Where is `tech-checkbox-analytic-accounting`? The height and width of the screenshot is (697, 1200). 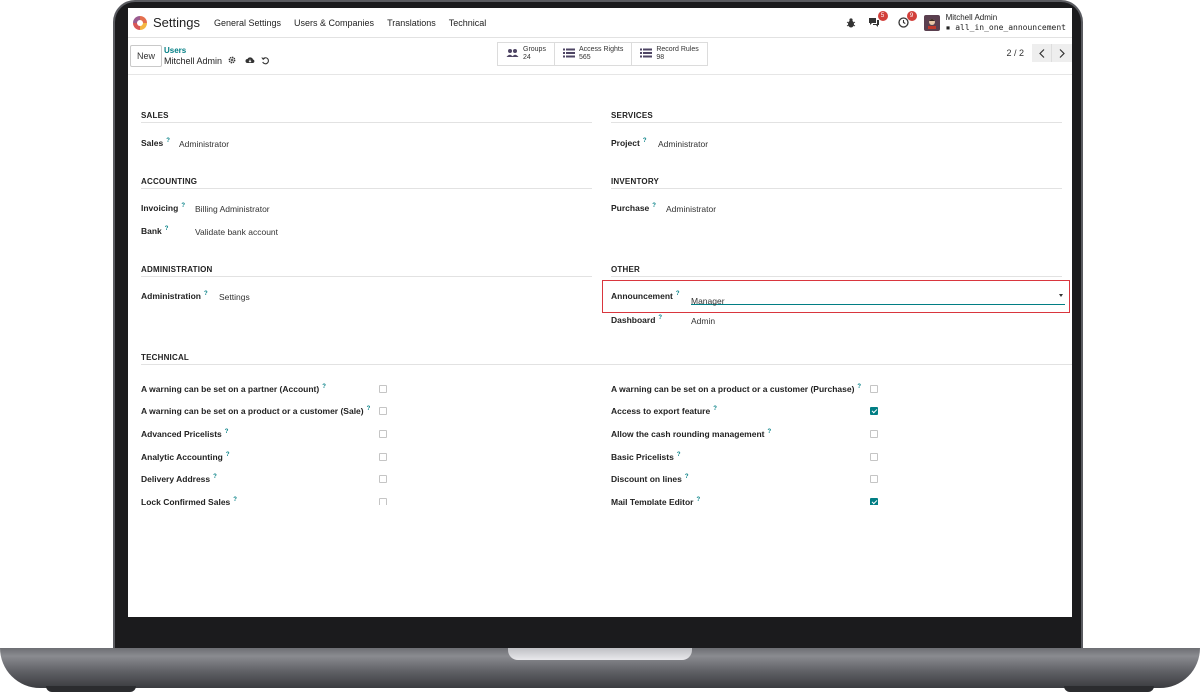
tech-checkbox-analytic-accounting is located at coordinates (383, 457).